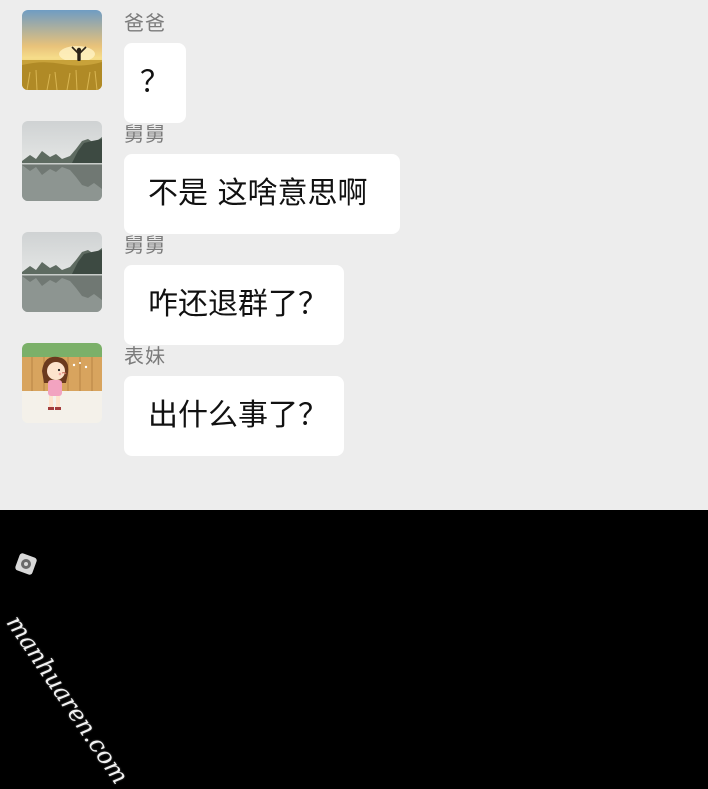 The height and width of the screenshot is (789, 708). I want to click on sender-name: 表妹, so click(145, 356).